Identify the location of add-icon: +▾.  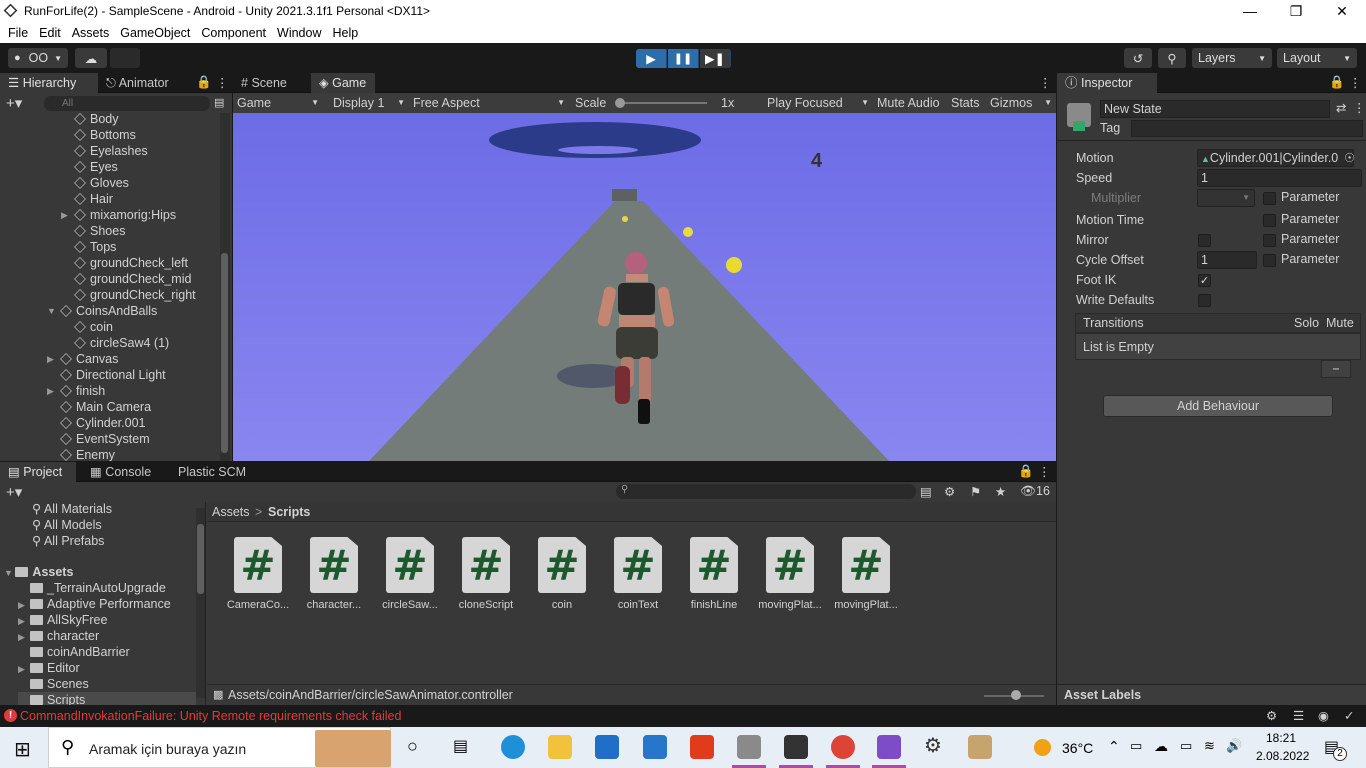
(14, 492).